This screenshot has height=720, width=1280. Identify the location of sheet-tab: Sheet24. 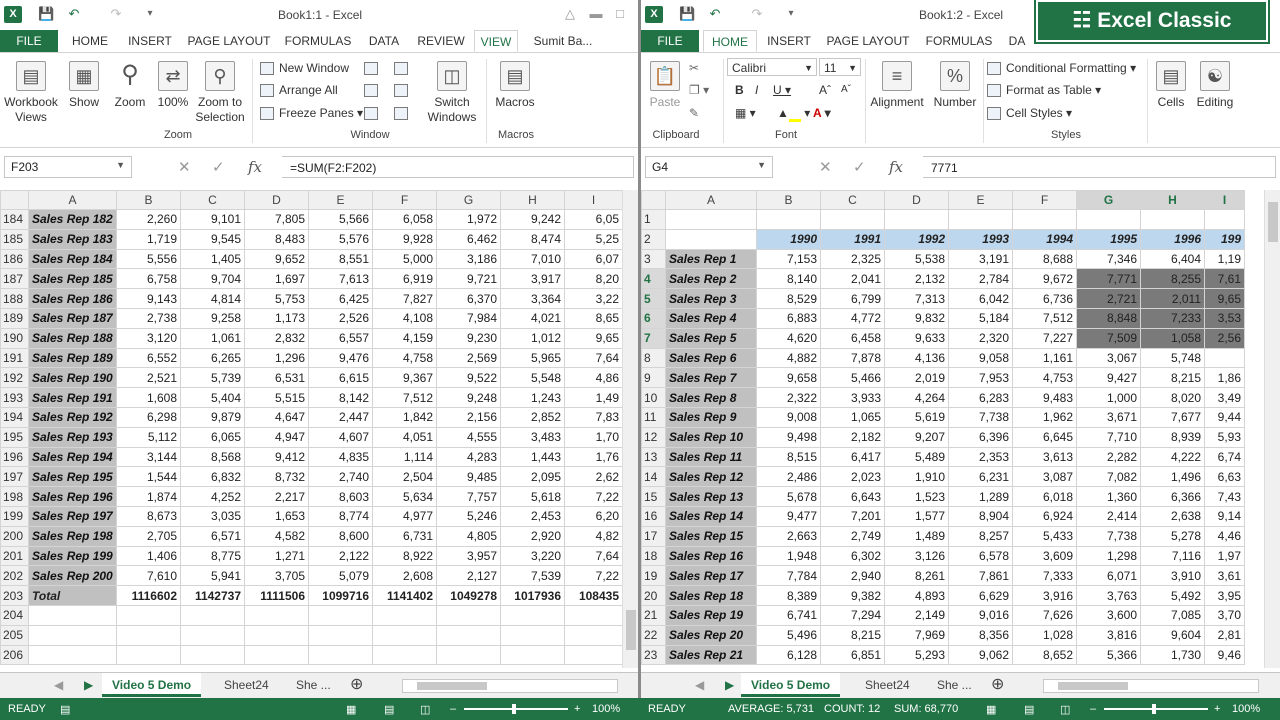
(887, 685).